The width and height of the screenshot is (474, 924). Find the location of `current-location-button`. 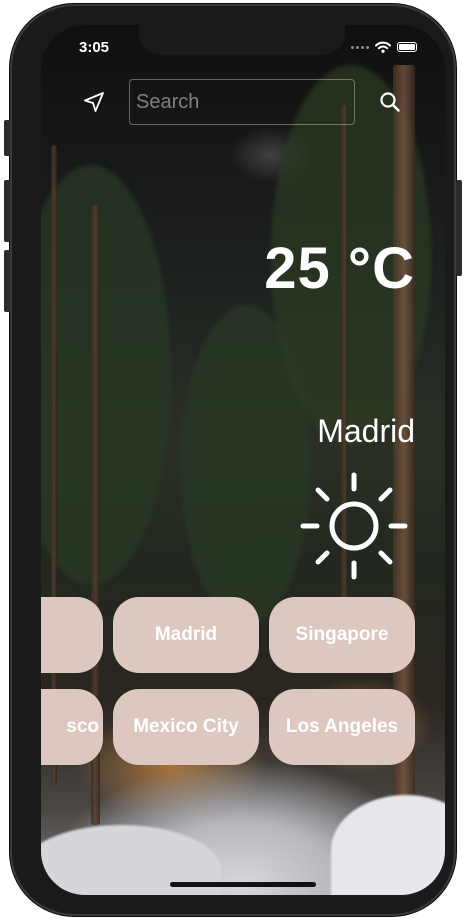

current-location-button is located at coordinates (94, 102).